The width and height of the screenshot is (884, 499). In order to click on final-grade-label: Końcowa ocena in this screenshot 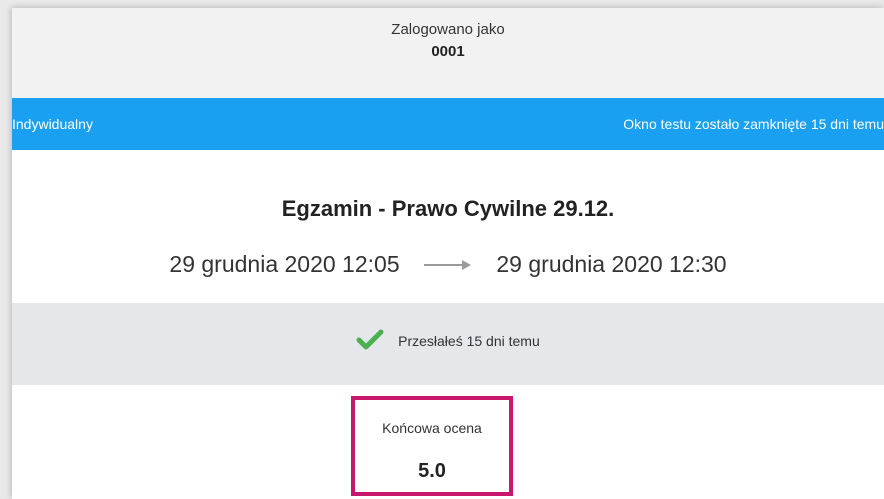, I will do `click(432, 428)`.